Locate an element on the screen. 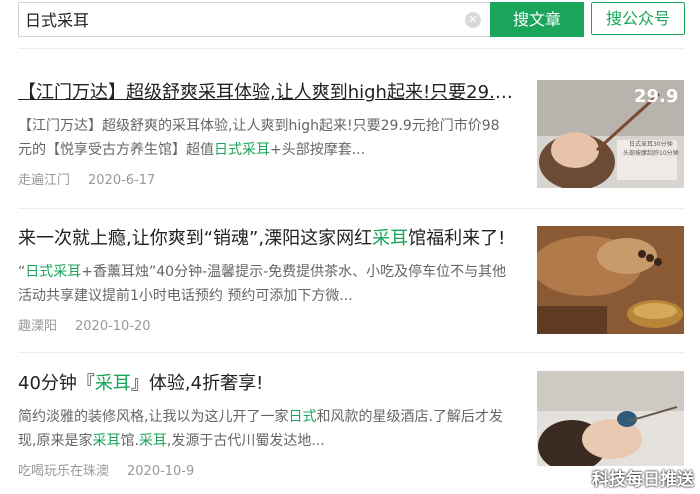 This screenshot has width=700, height=494. search-bar: ✕ 搜文章 is located at coordinates (301, 19).